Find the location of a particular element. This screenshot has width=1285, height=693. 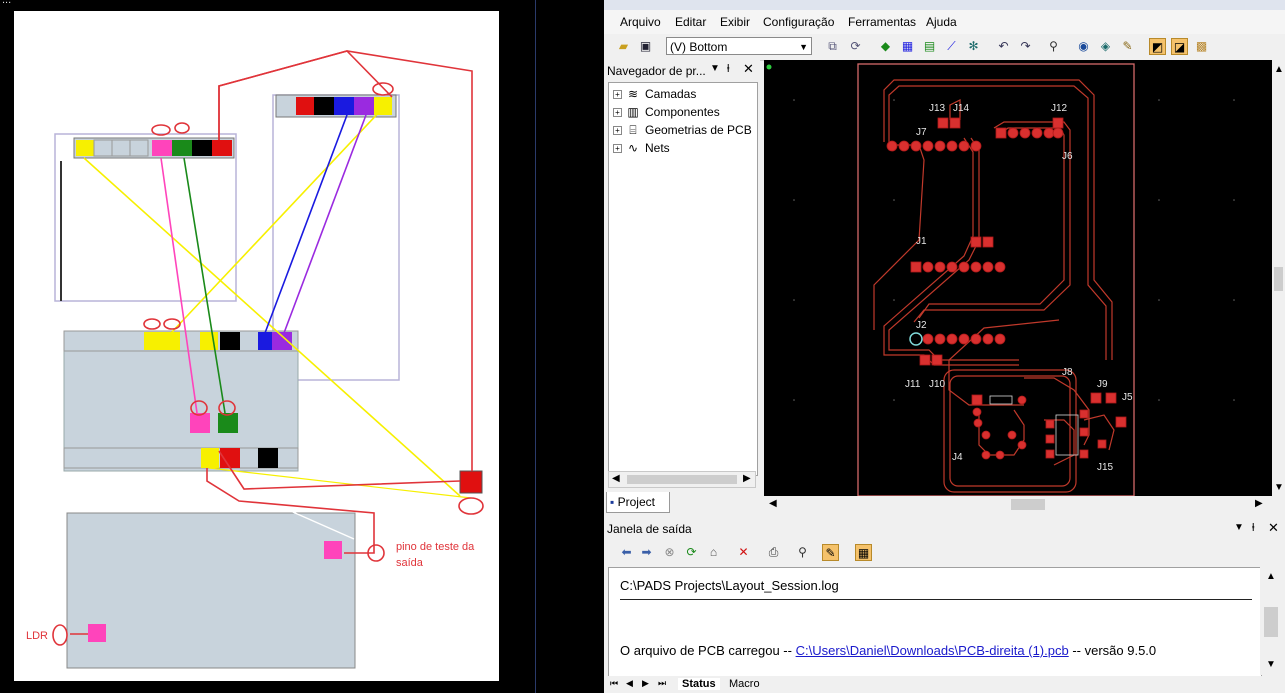

design-icon: ▤ is located at coordinates (929, 46).